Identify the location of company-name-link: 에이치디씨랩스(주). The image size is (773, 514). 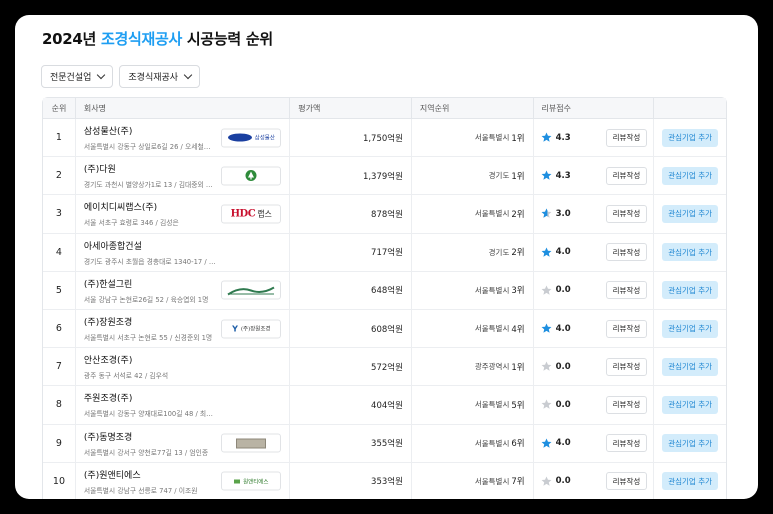
(120, 206).